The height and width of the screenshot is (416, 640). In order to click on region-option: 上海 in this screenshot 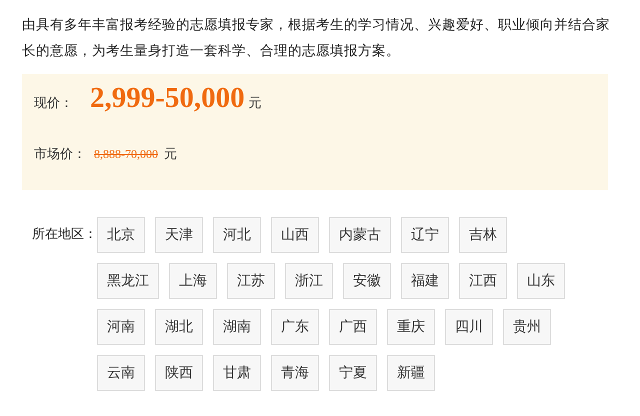, I will do `click(193, 281)`.